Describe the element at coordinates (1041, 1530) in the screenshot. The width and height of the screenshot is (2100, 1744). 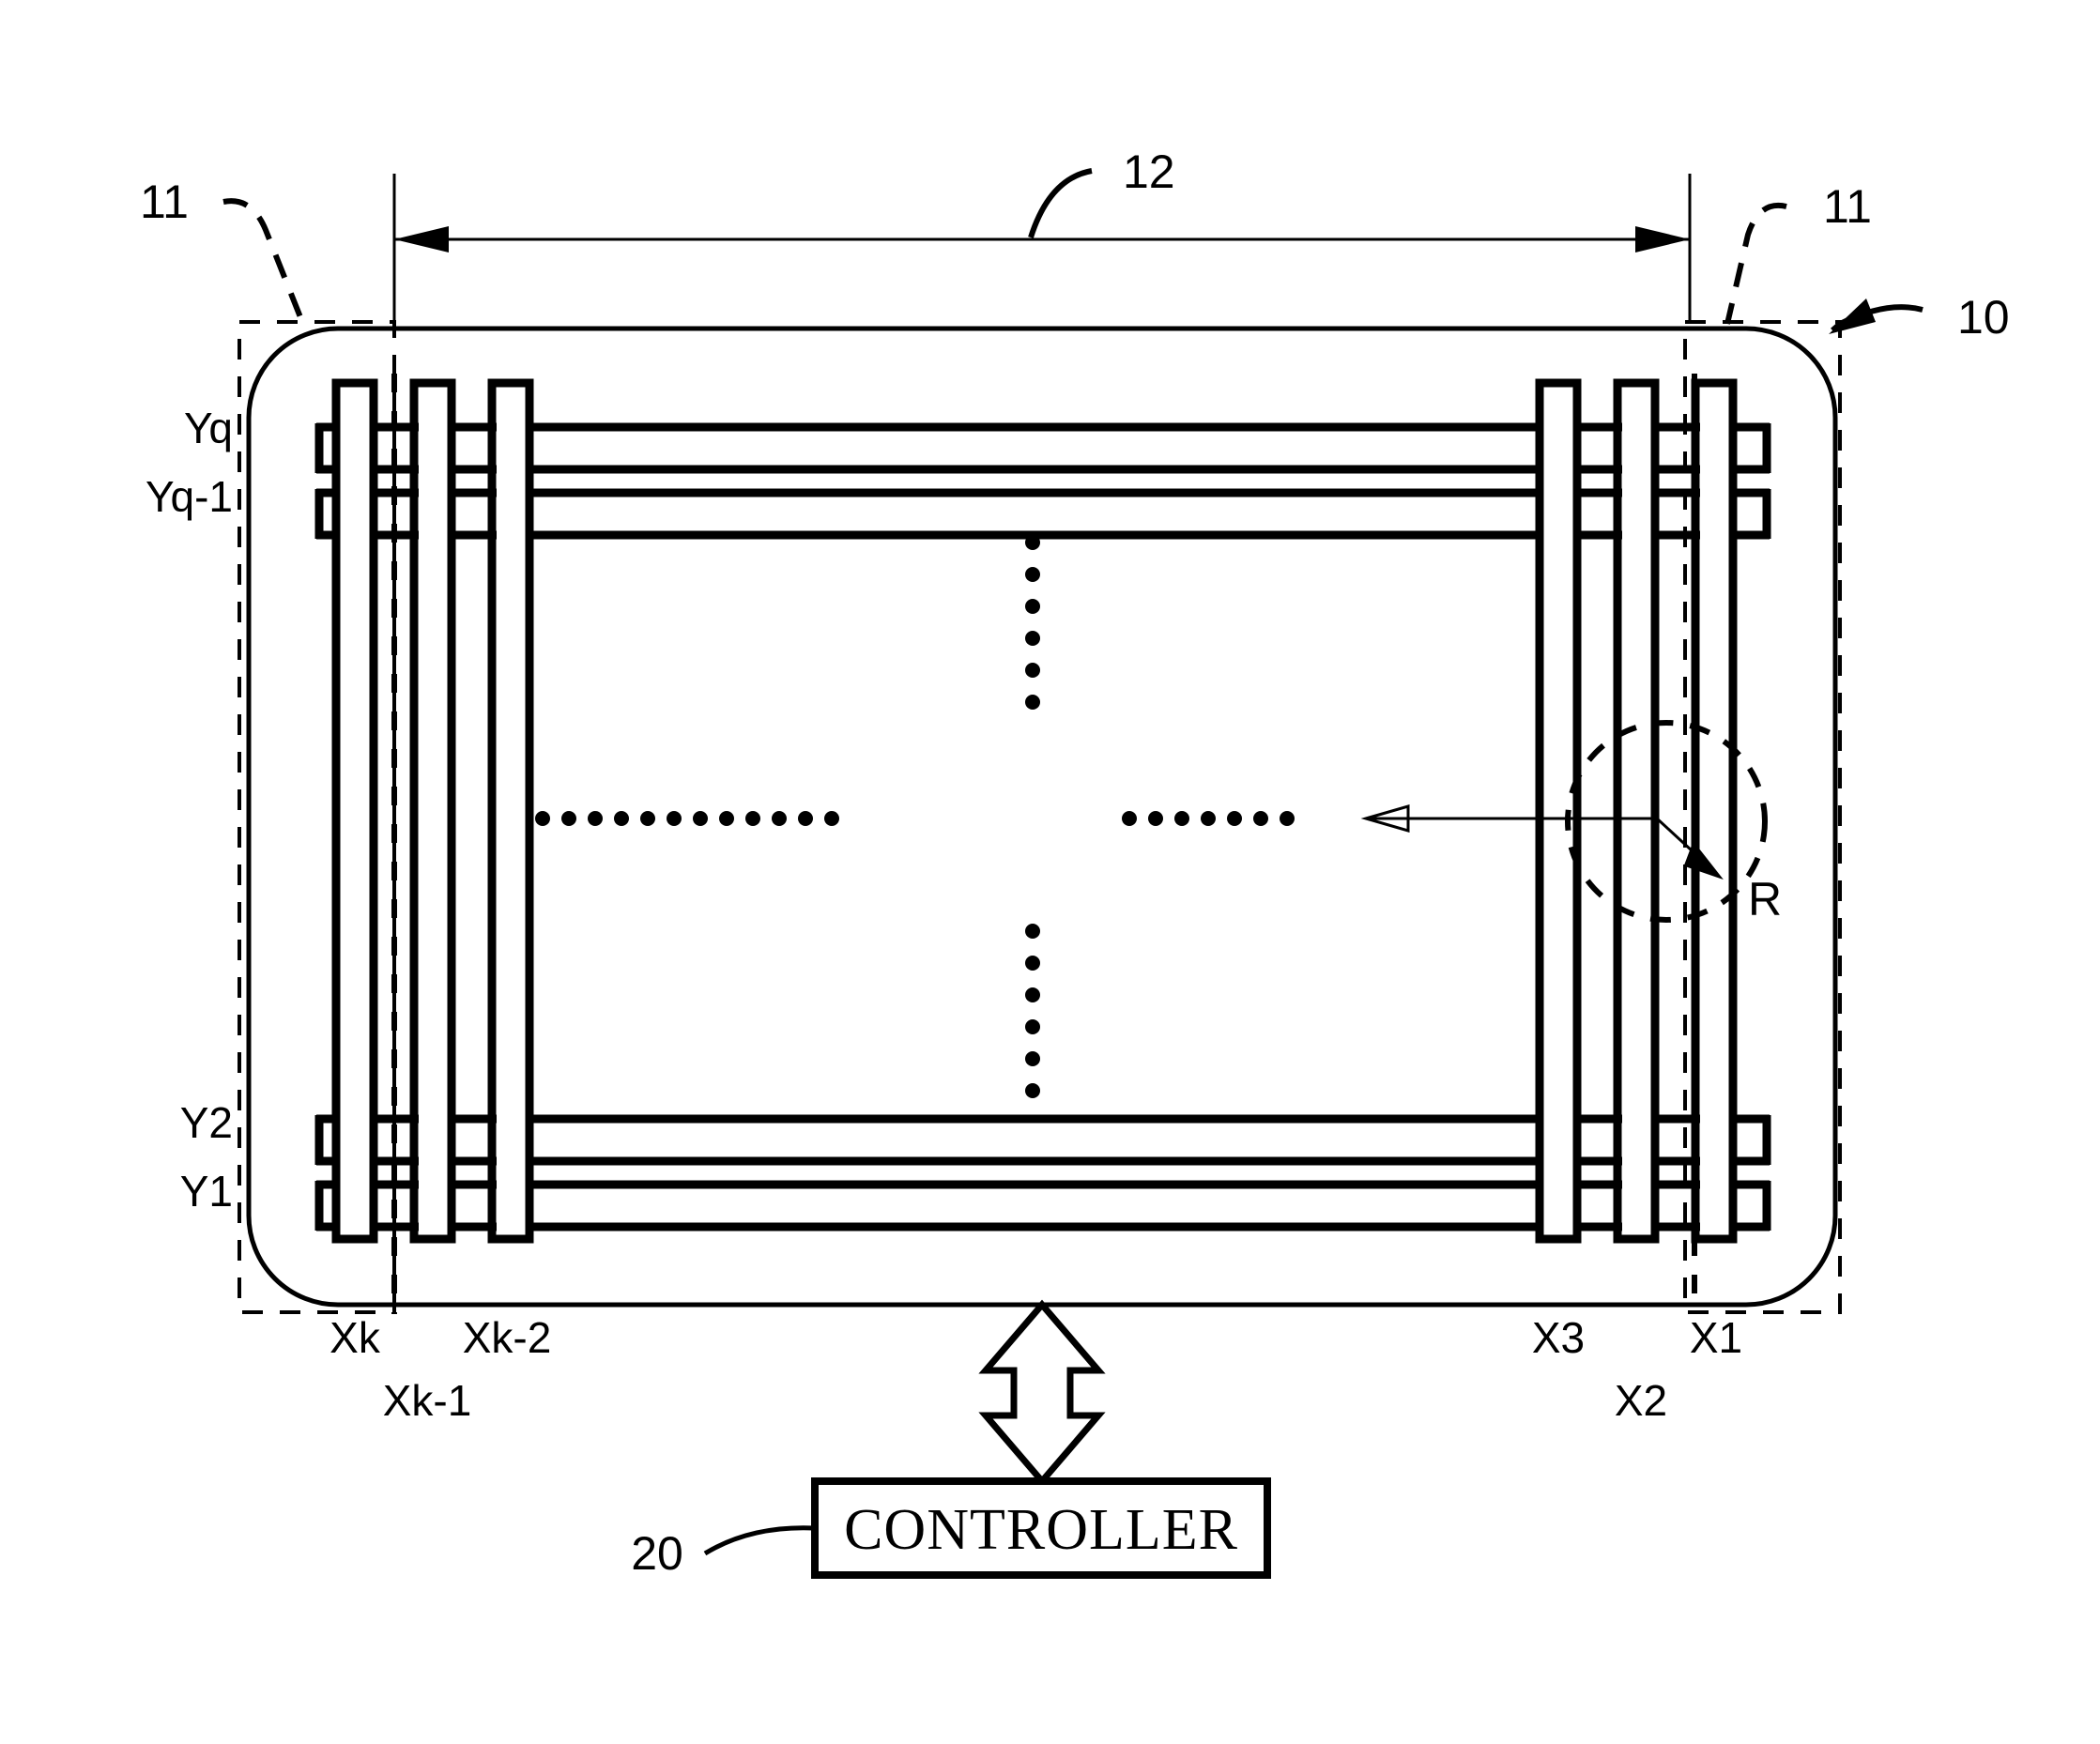
I see `controller-label: CONTROLLER` at that location.